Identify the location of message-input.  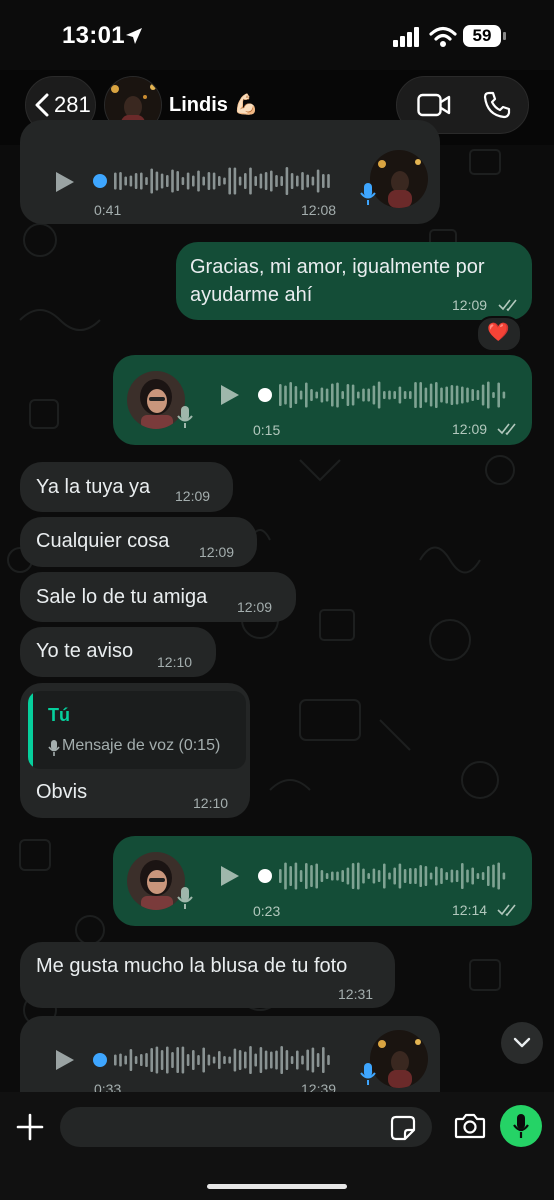
(246, 1127).